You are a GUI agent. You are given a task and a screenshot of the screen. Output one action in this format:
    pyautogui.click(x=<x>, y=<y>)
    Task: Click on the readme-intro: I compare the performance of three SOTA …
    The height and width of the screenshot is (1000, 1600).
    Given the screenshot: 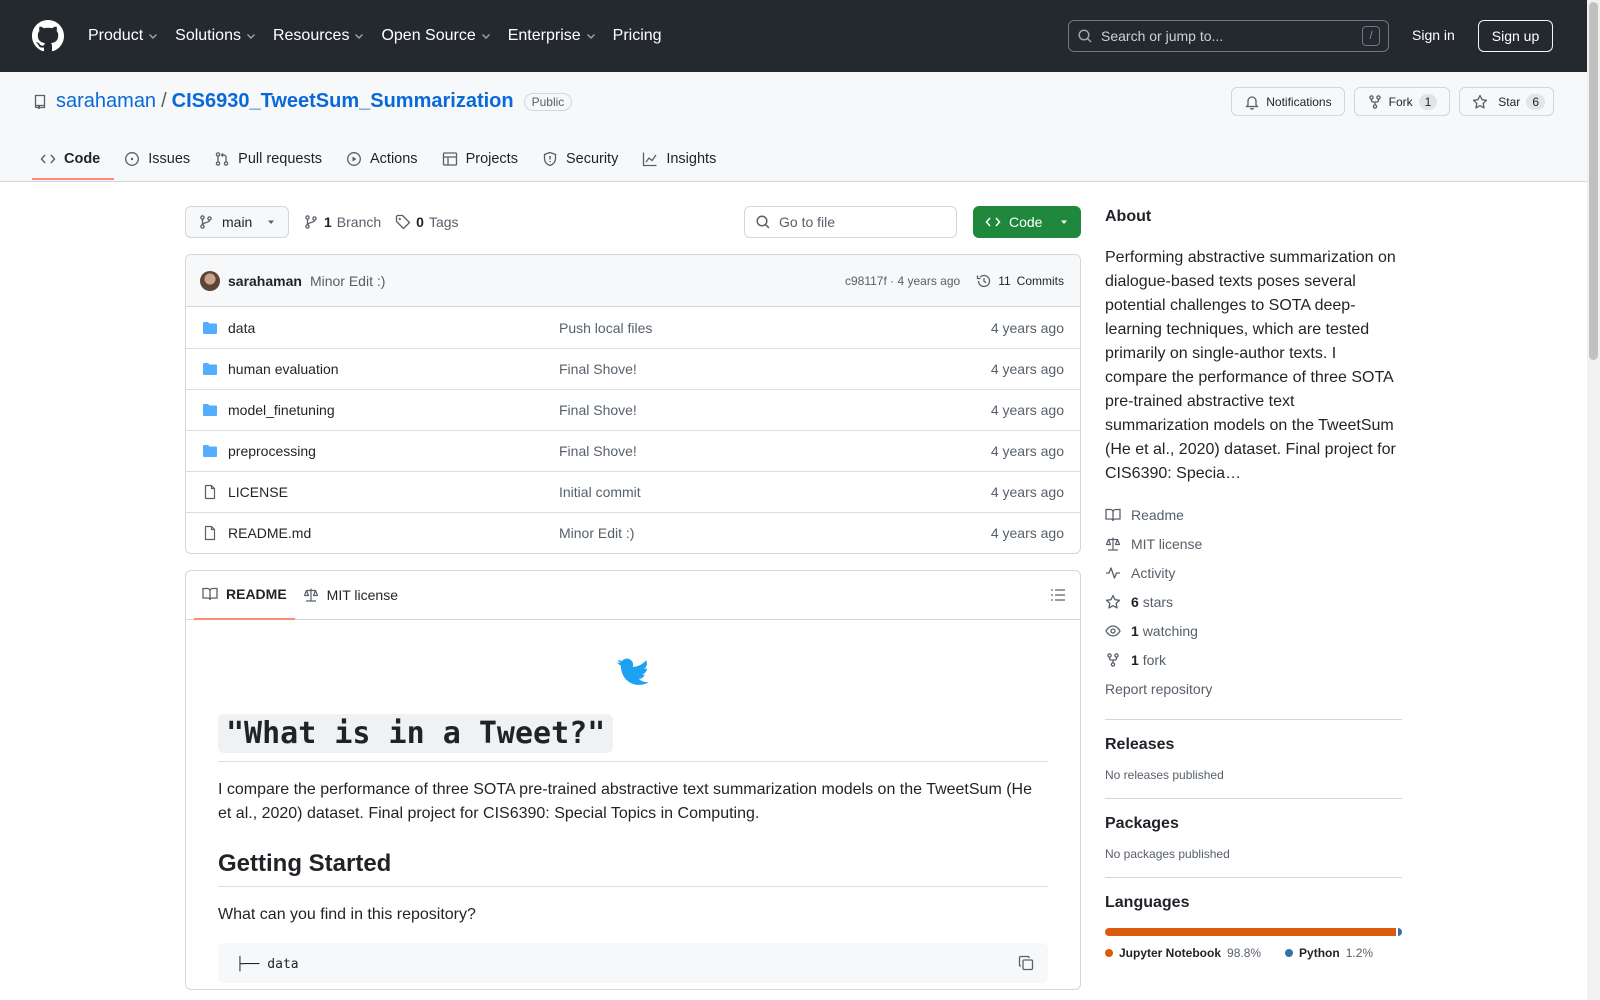 What is the action you would take?
    pyautogui.click(x=625, y=801)
    